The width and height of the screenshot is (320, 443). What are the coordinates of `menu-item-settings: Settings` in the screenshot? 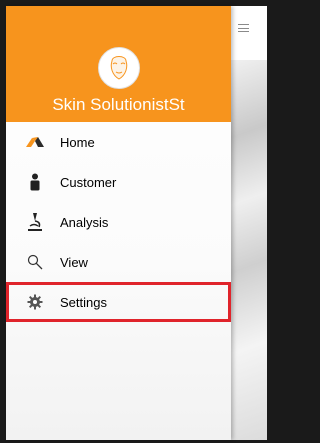 It's located at (118, 302).